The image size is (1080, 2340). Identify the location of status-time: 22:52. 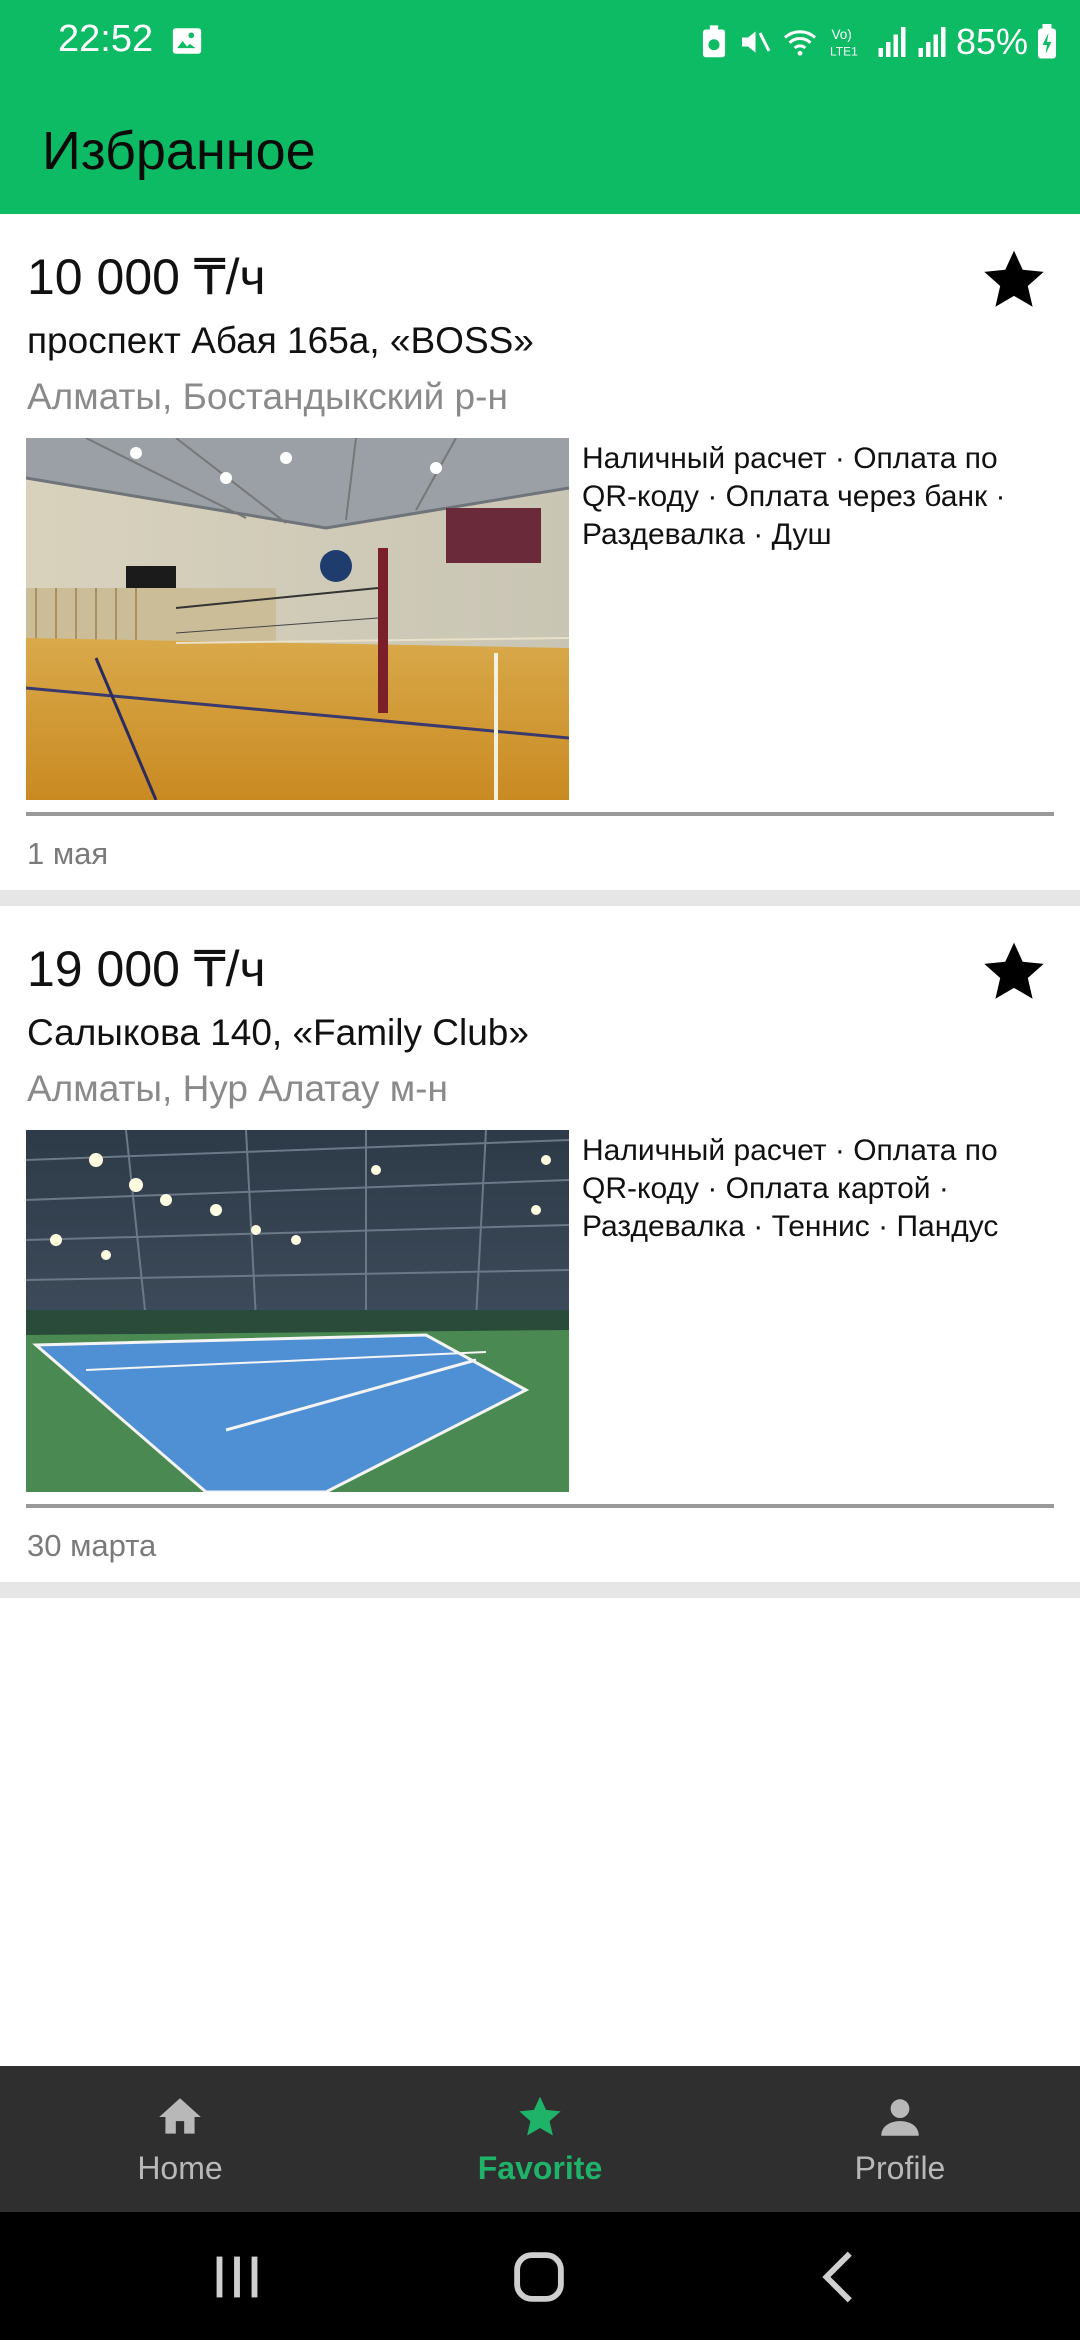
(106, 39).